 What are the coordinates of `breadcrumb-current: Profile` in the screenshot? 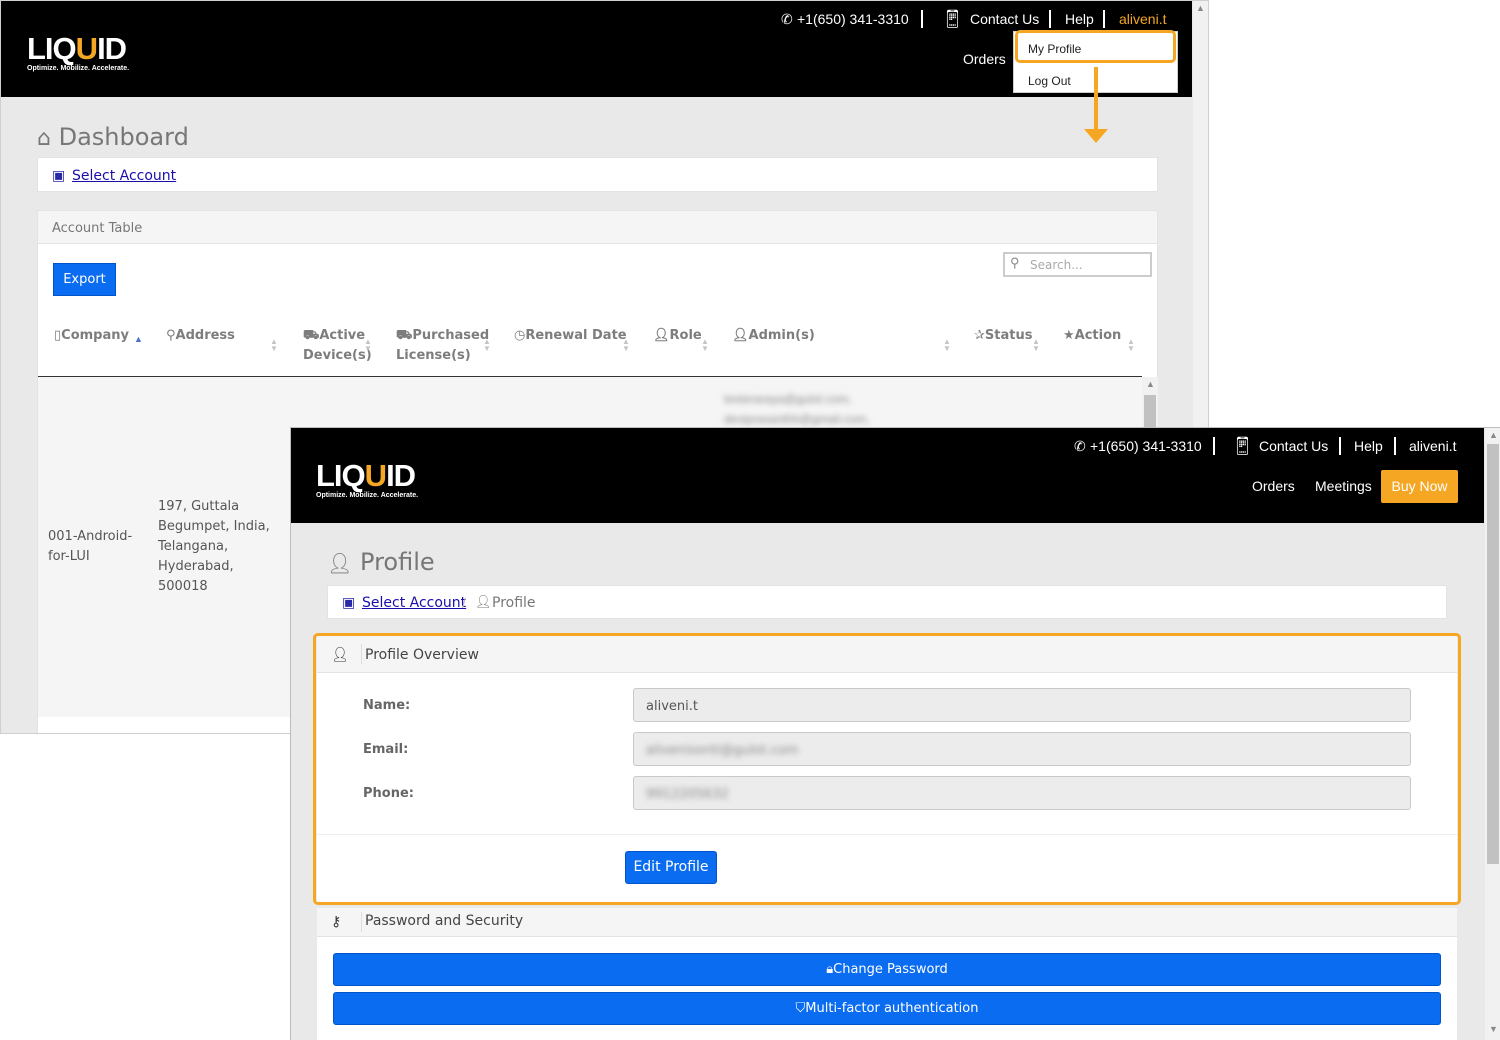 It's located at (514, 603).